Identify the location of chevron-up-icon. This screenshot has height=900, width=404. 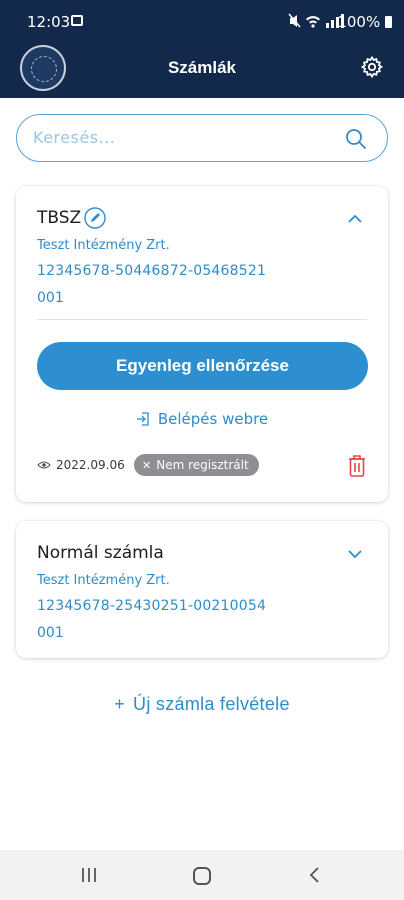
(355, 219).